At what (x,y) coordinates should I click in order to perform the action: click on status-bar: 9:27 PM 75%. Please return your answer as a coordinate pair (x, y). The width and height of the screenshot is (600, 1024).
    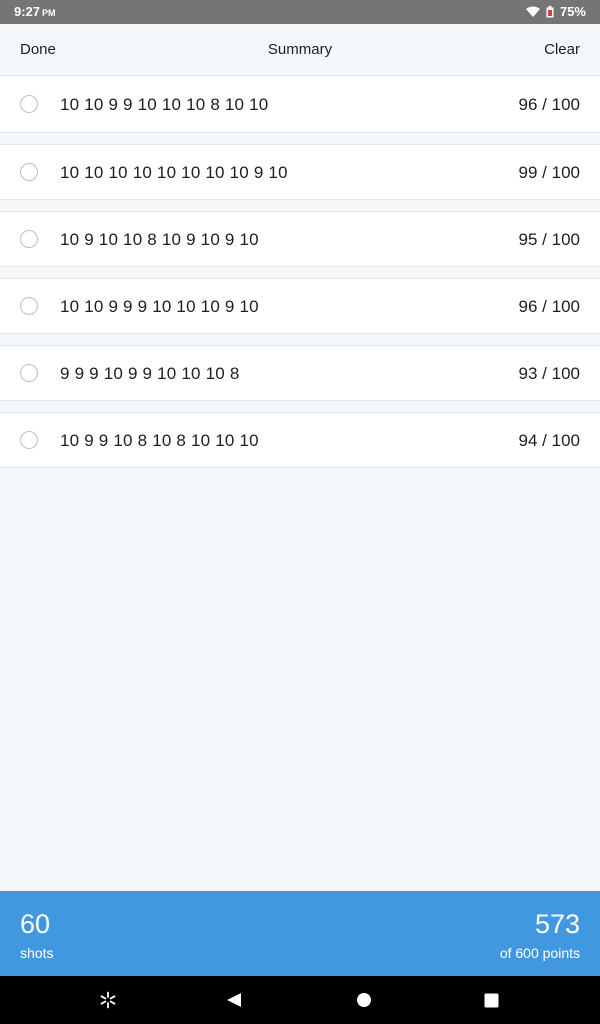
    Looking at the image, I should click on (300, 12).